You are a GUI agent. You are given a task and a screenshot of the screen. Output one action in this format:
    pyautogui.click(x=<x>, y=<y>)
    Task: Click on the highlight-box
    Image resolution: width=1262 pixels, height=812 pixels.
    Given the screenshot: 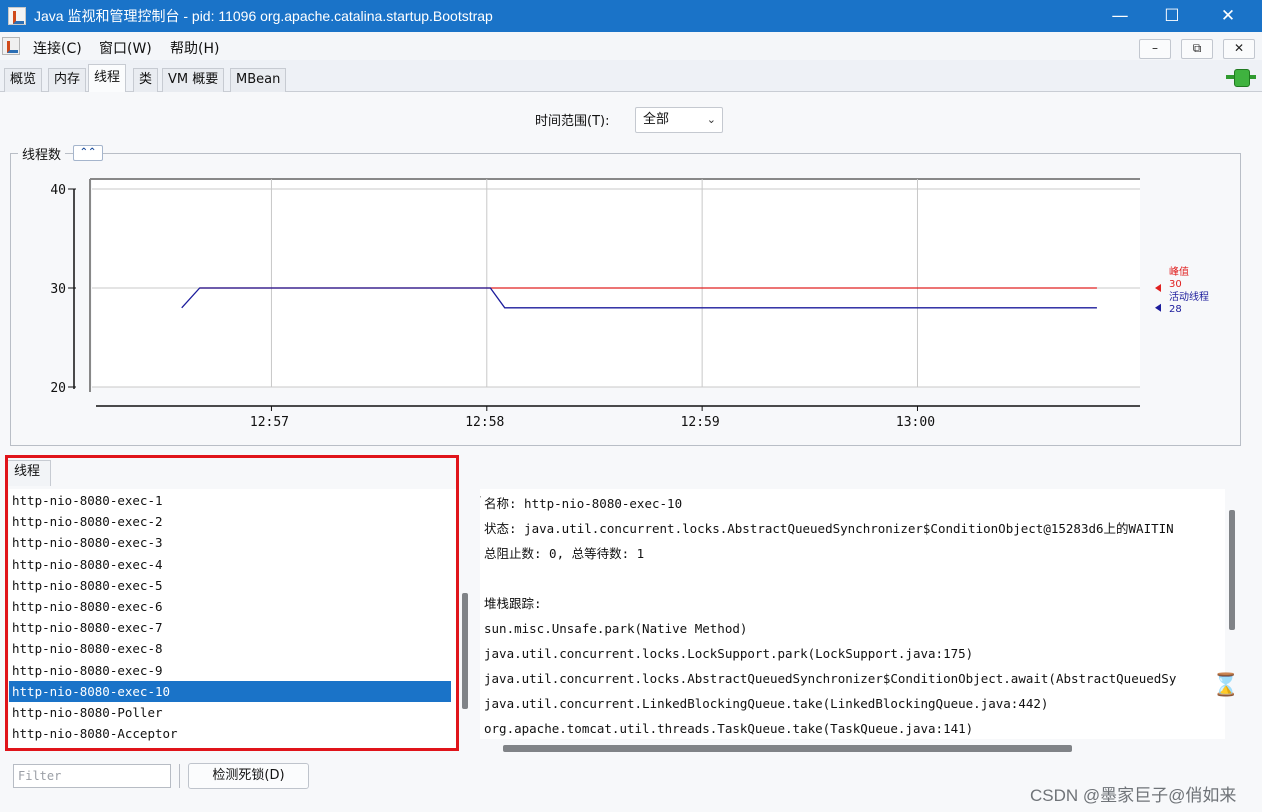 What is the action you would take?
    pyautogui.click(x=232, y=603)
    